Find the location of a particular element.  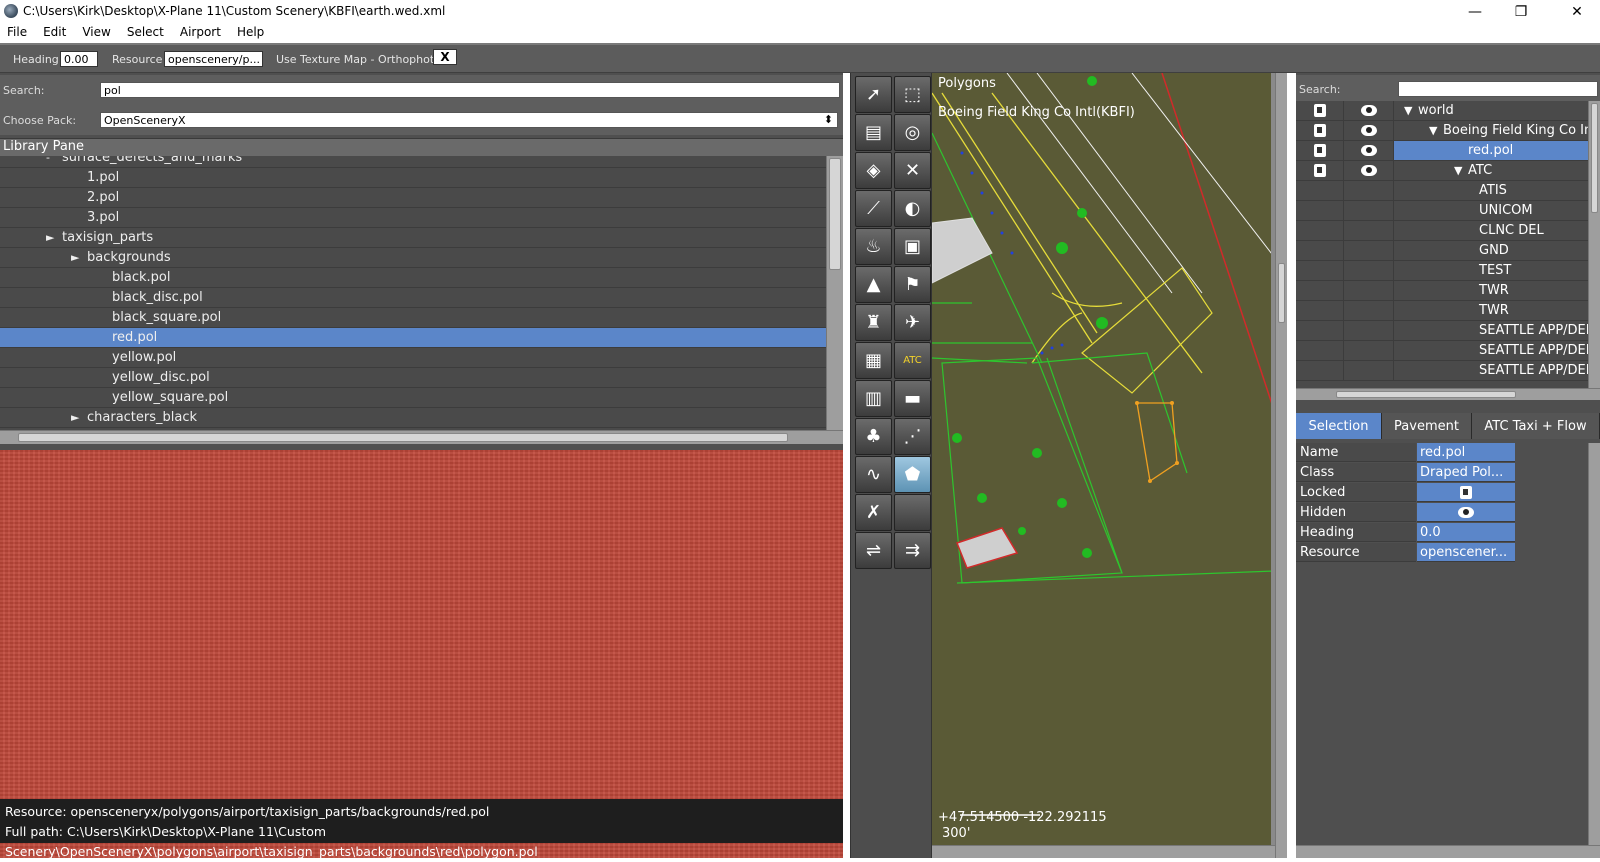

tool-button: ▲ is located at coordinates (873, 284).